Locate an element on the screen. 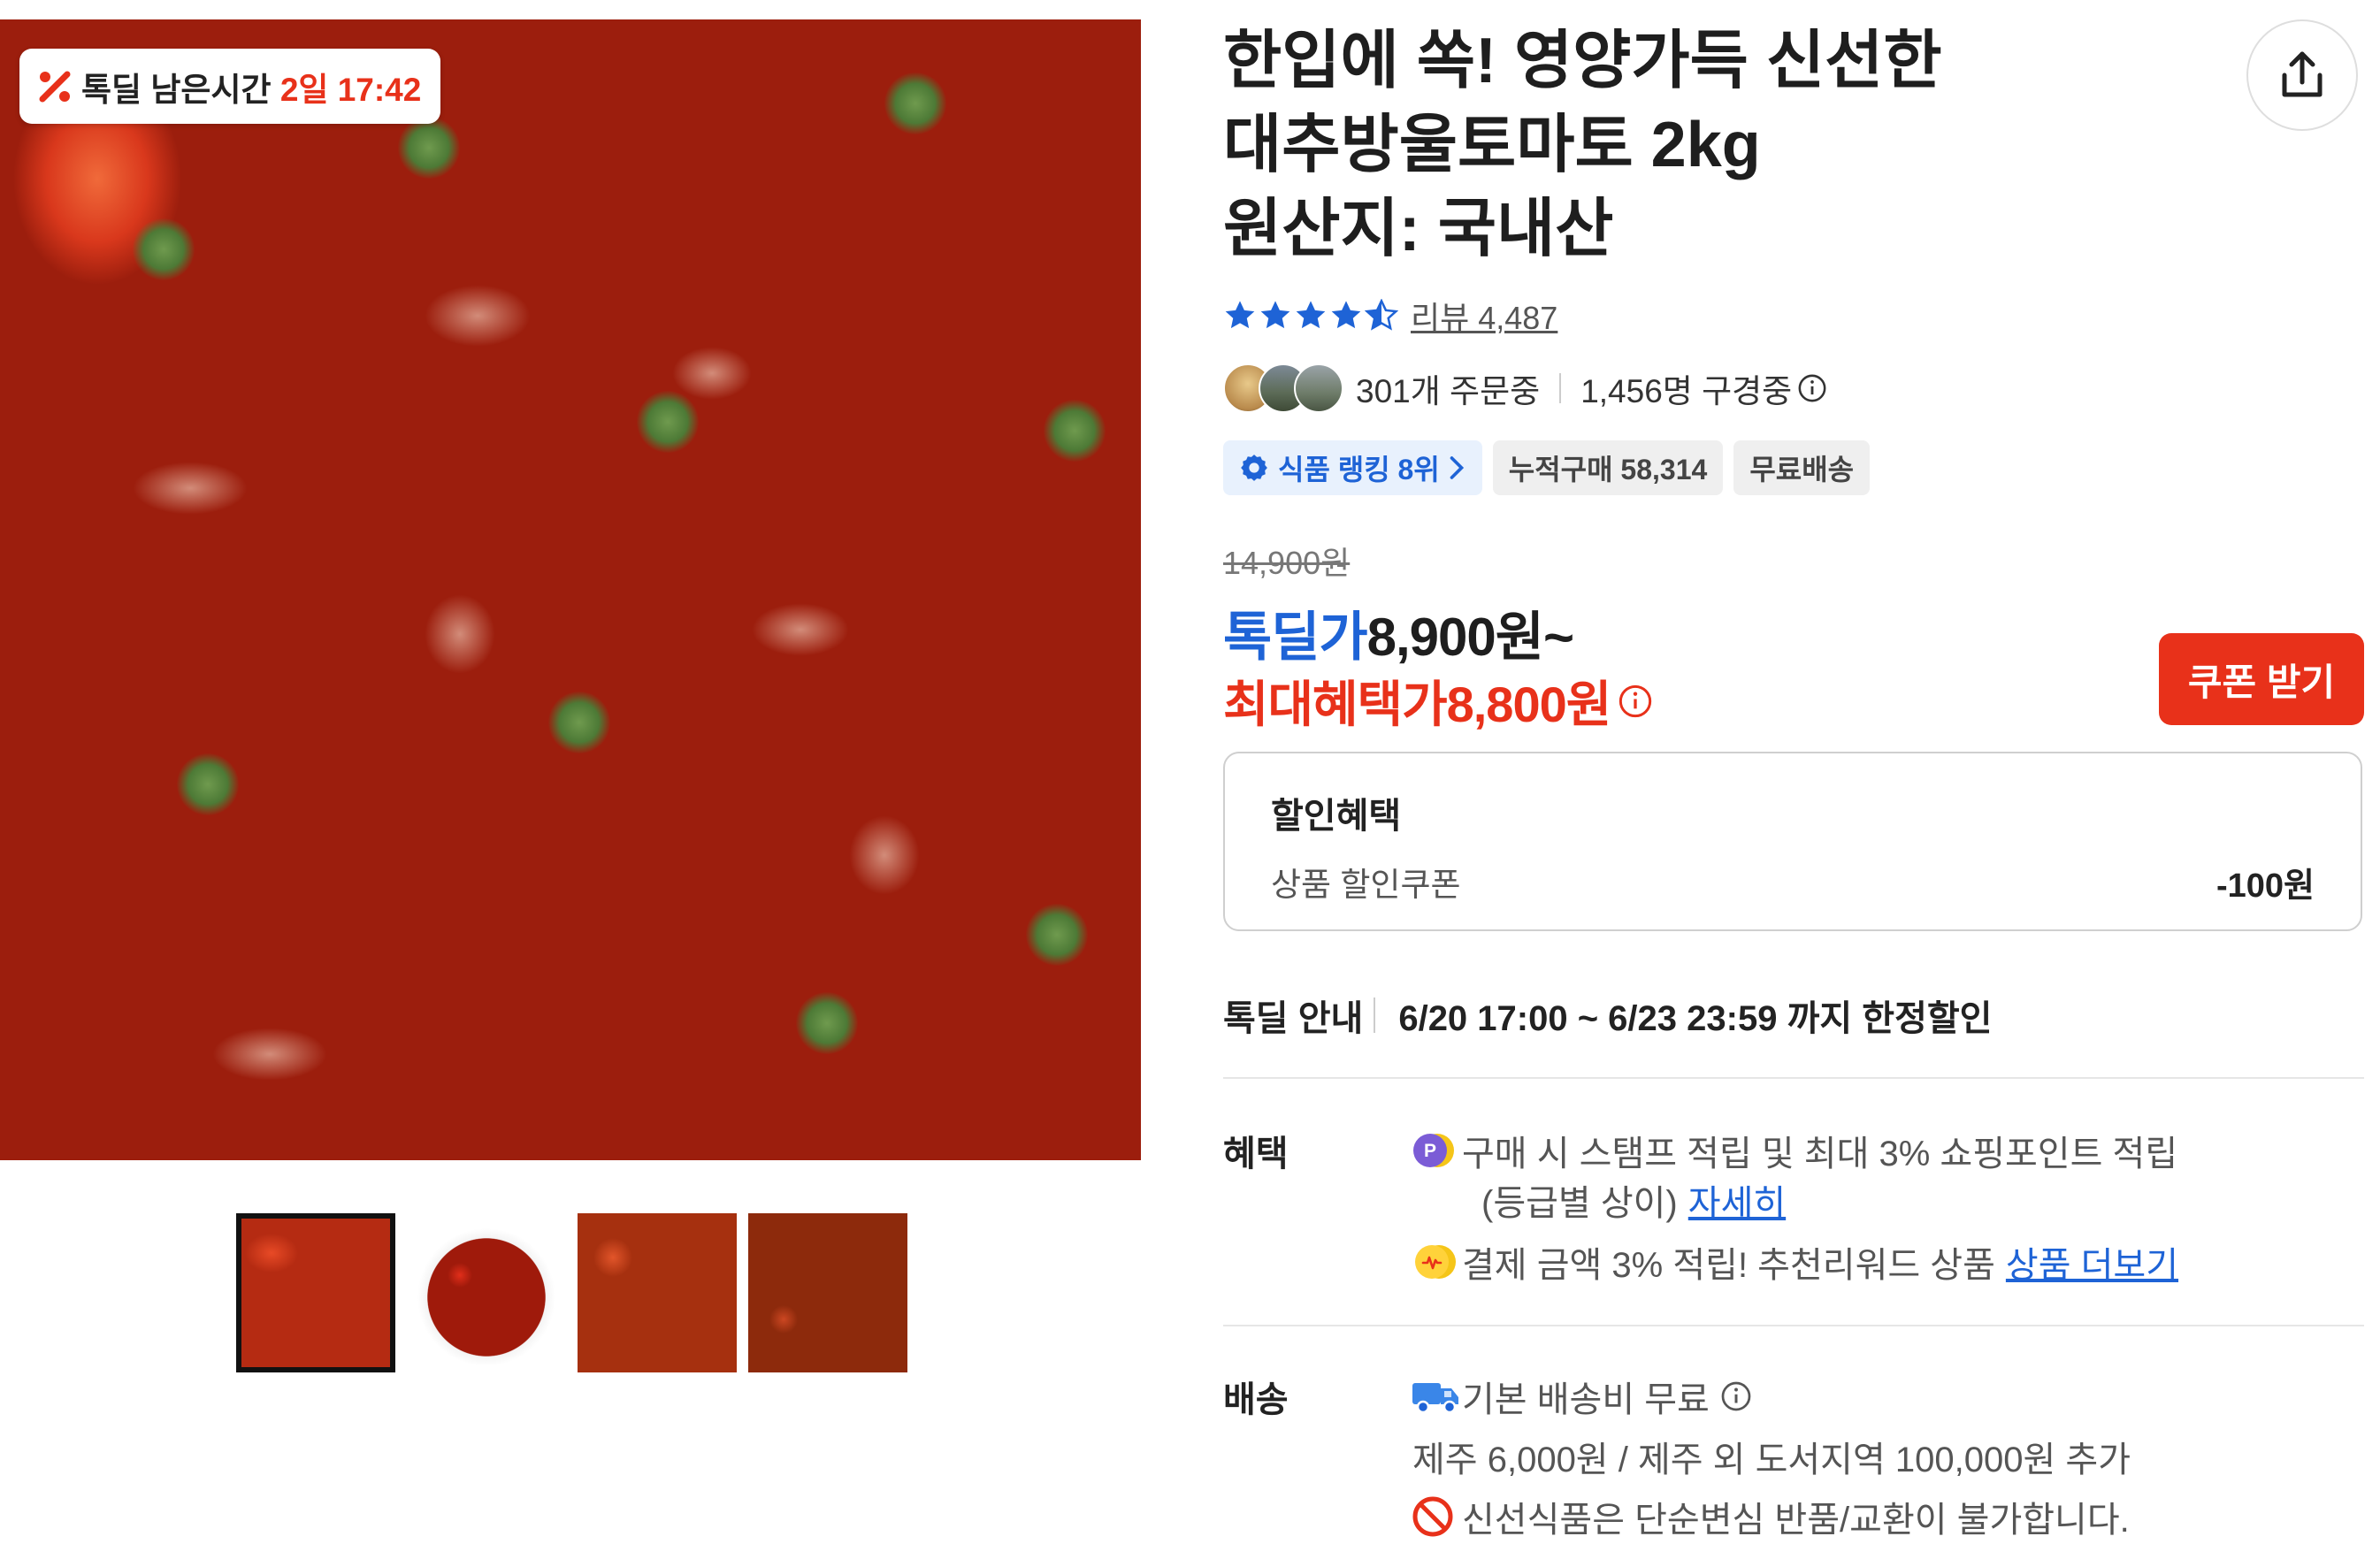 This screenshot has width=2380, height=1544. benefit-point-line-2: (등급별 상이) 자세히 is located at coordinates (1633, 1200).